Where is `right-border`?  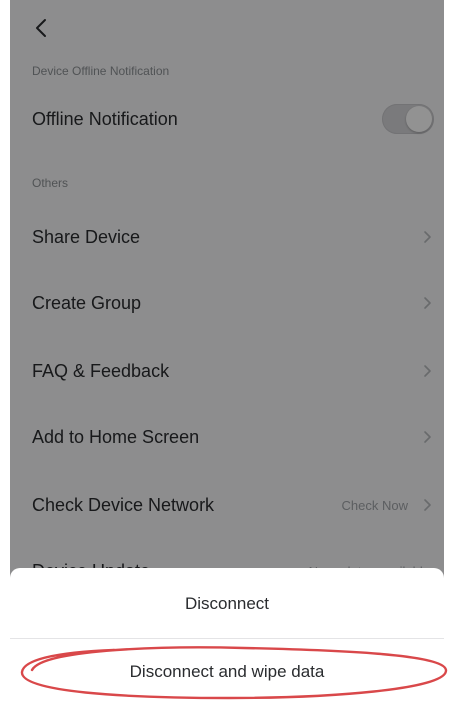
right-border is located at coordinates (447, 354).